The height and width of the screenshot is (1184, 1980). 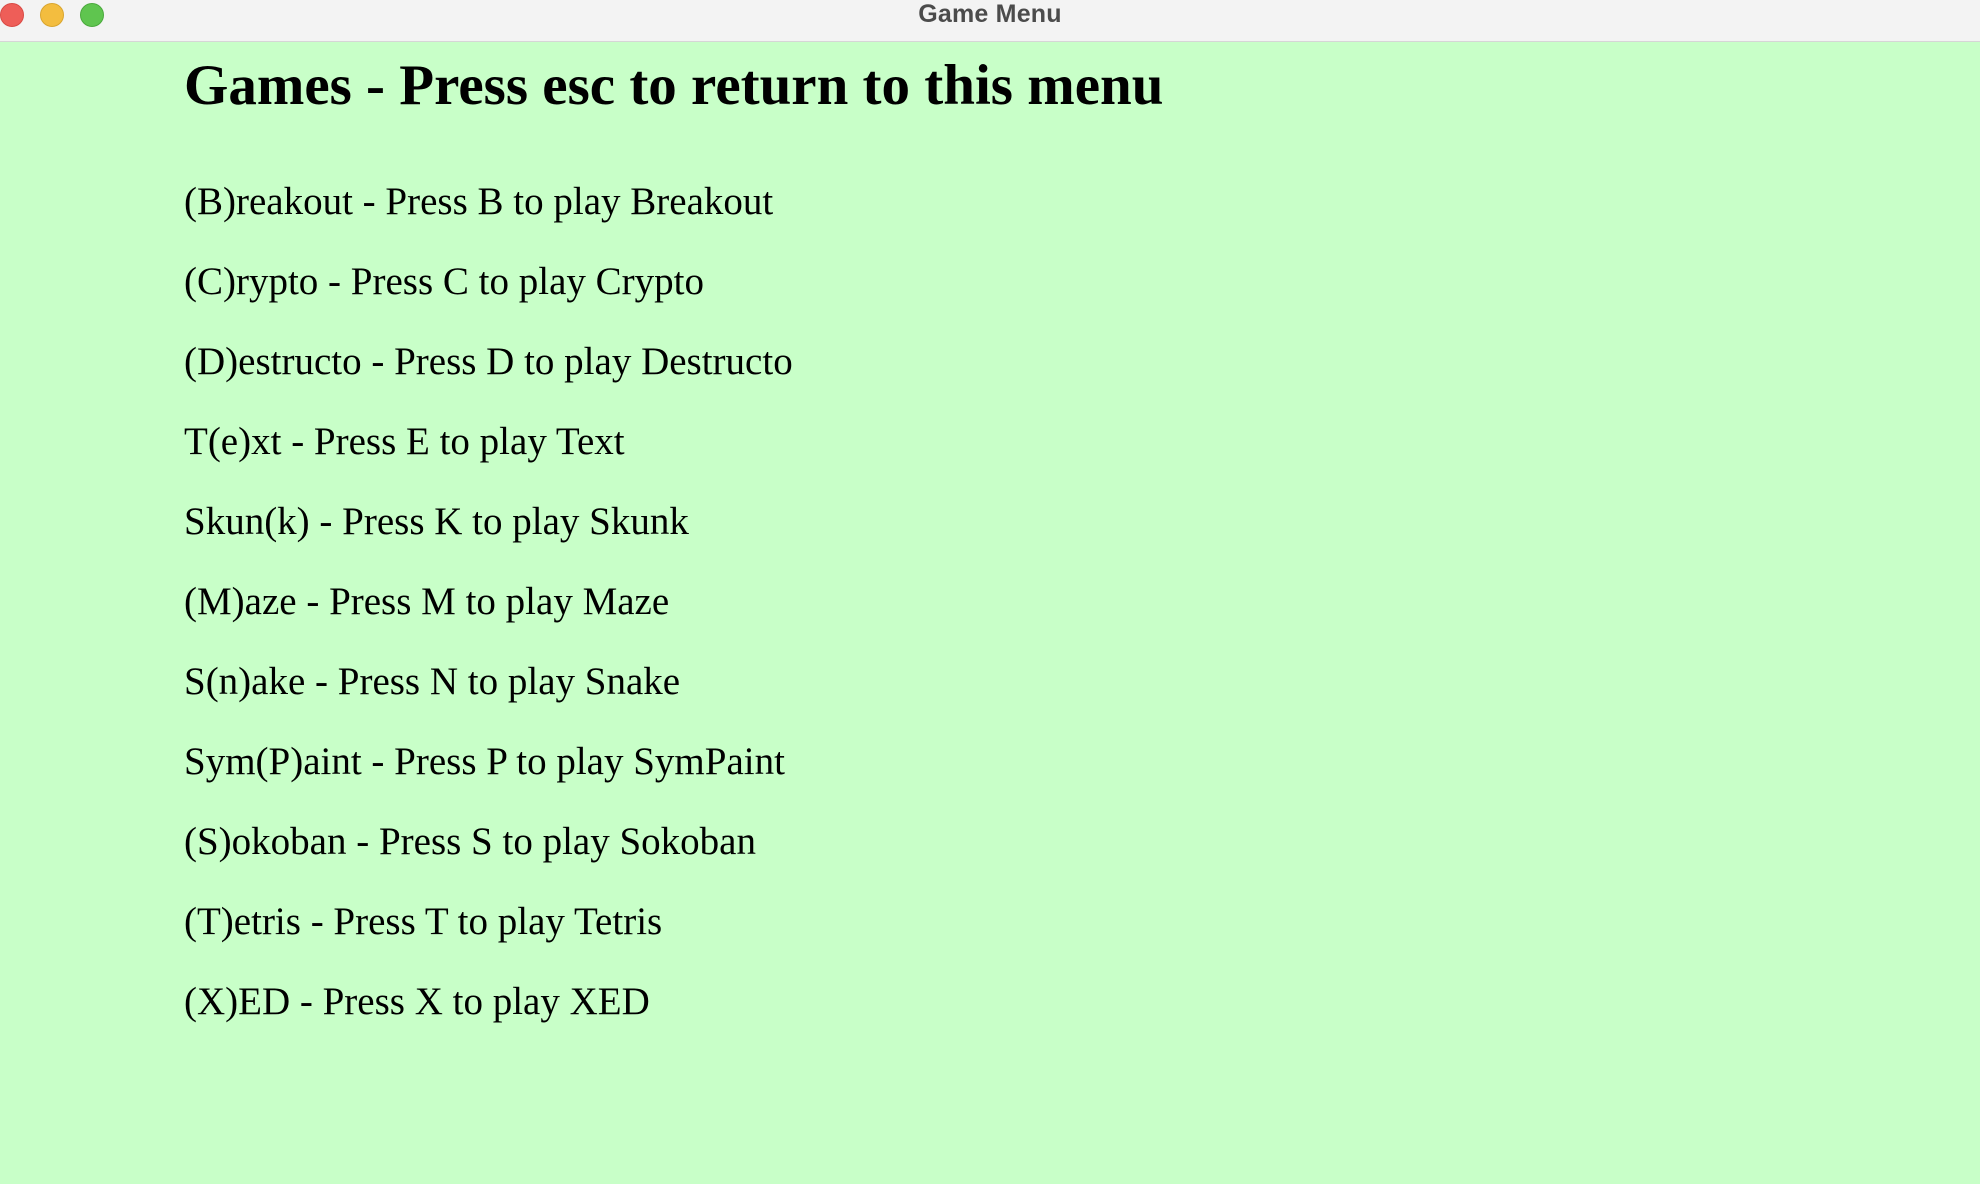 I want to click on game-item-sokoban: (S)okoban - Press S to play Sokoban, so click(x=488, y=842).